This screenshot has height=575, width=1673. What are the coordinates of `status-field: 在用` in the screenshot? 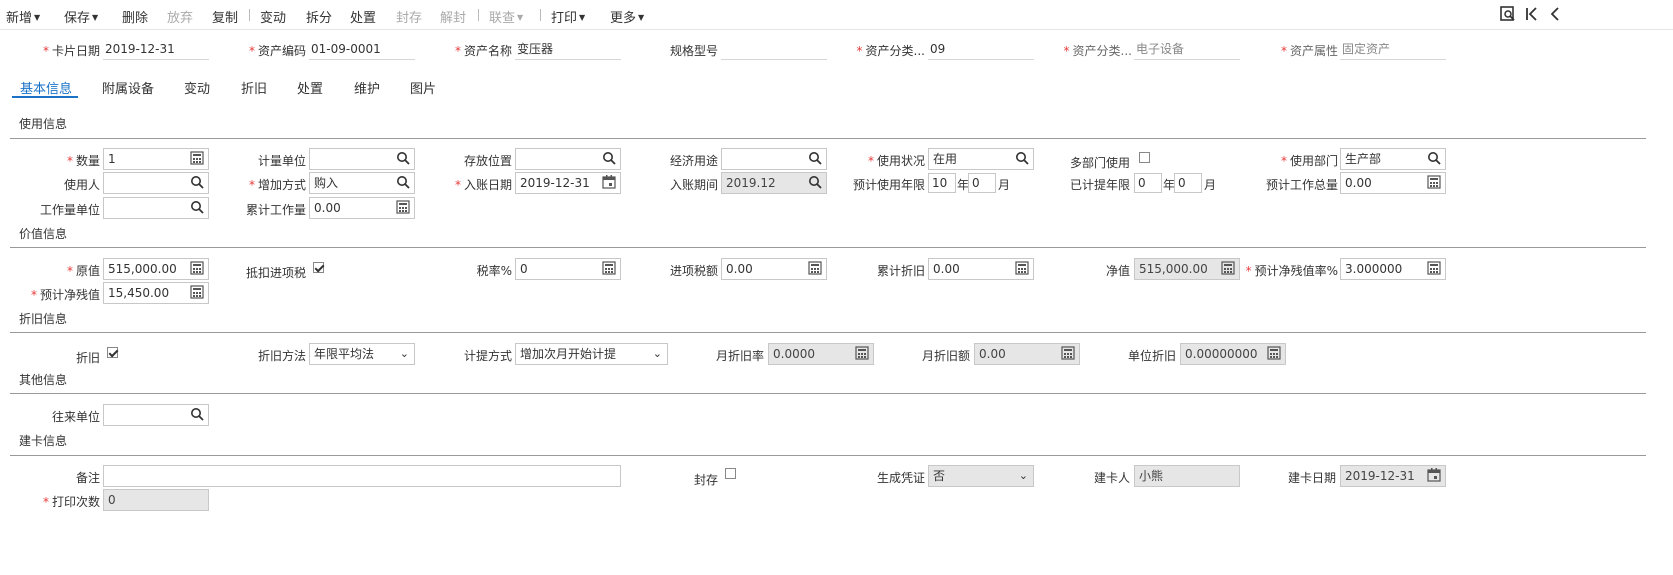 It's located at (981, 159).